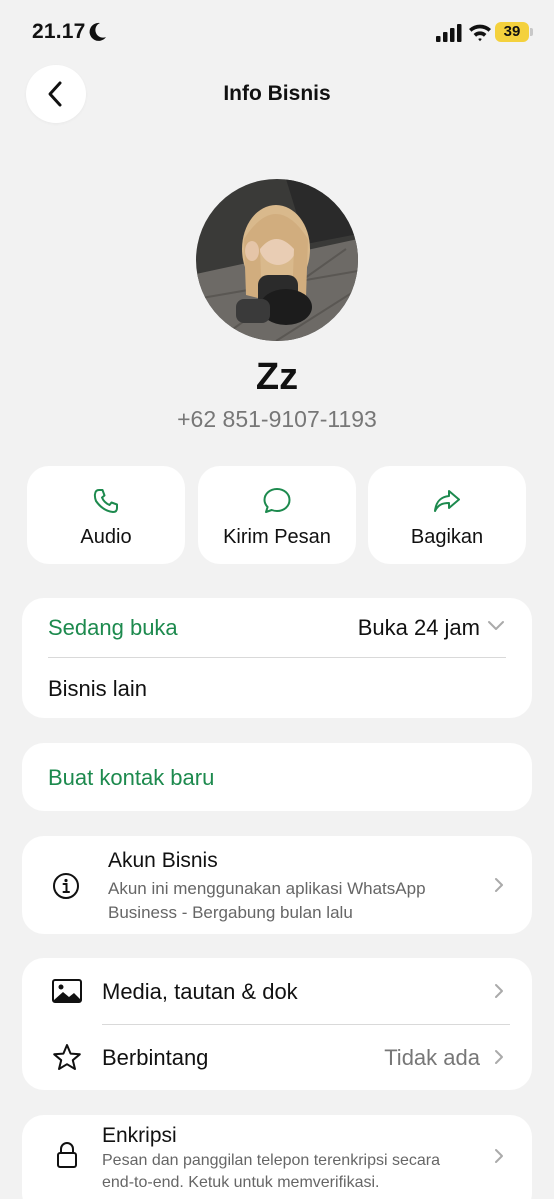 This screenshot has height=1199, width=554. I want to click on status-time: 21.17, so click(59, 31).